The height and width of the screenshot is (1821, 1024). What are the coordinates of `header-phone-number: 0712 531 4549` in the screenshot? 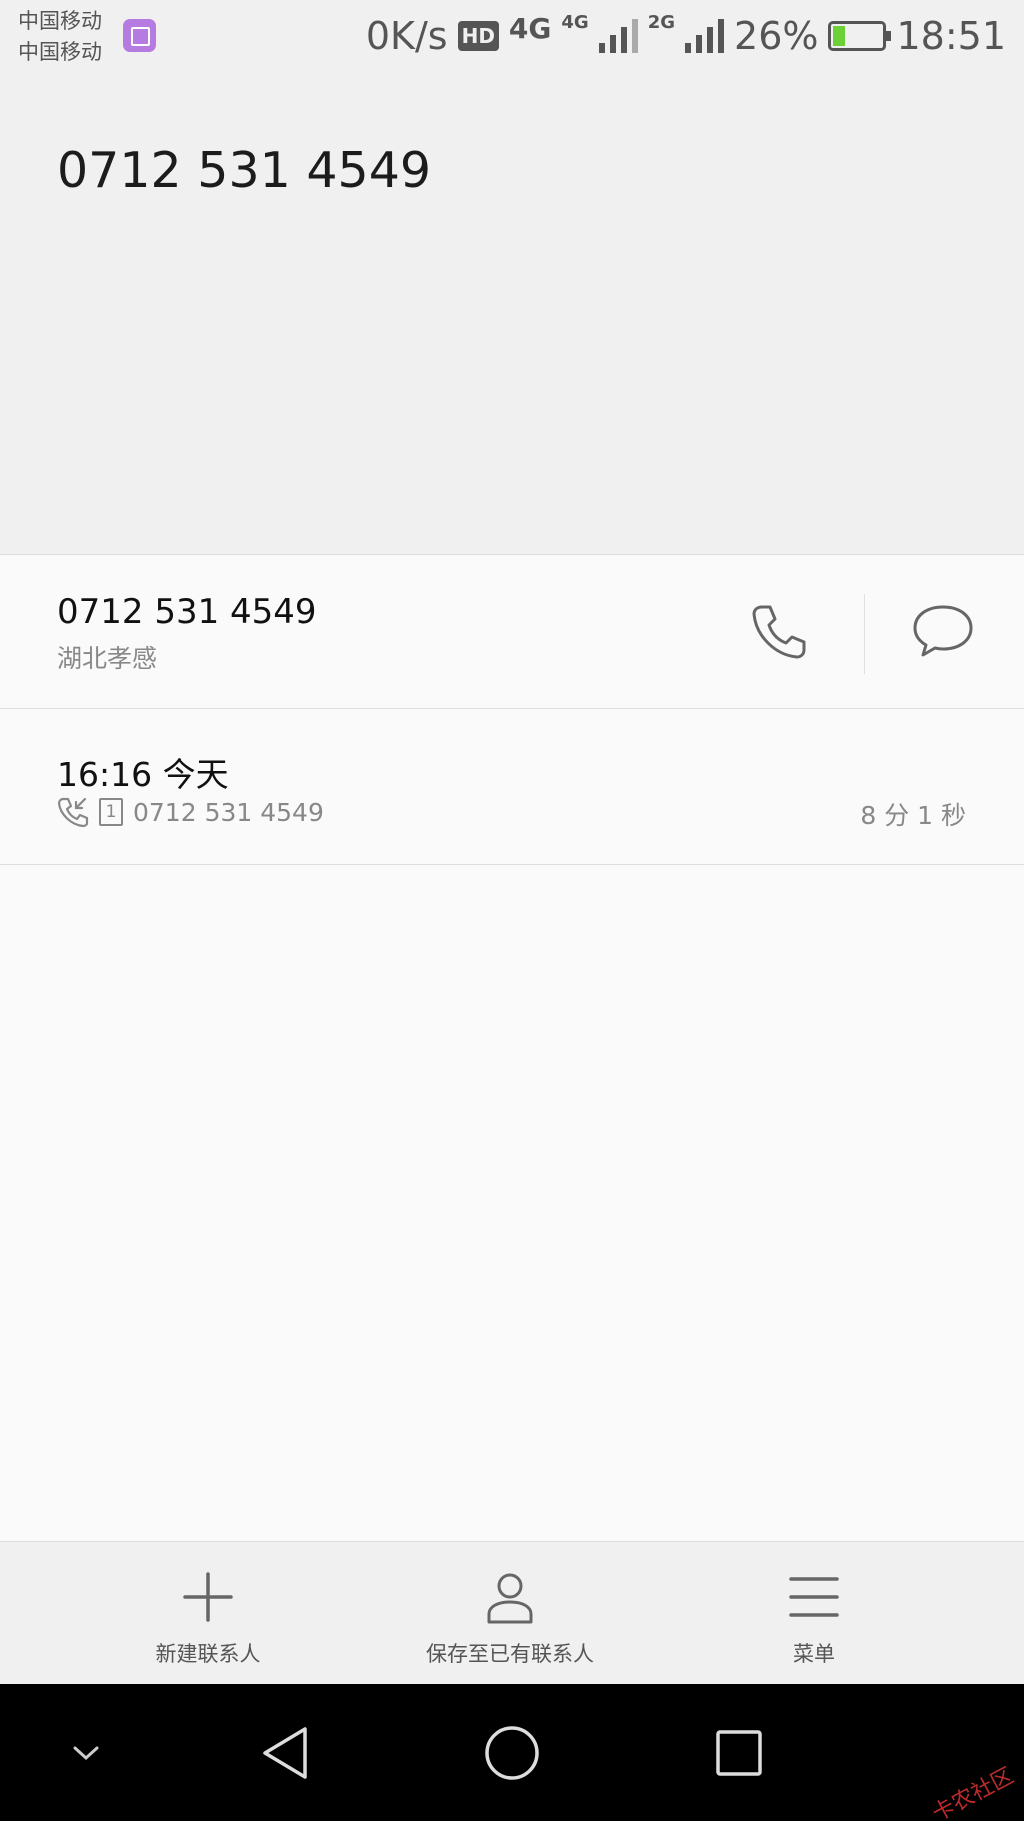 It's located at (244, 170).